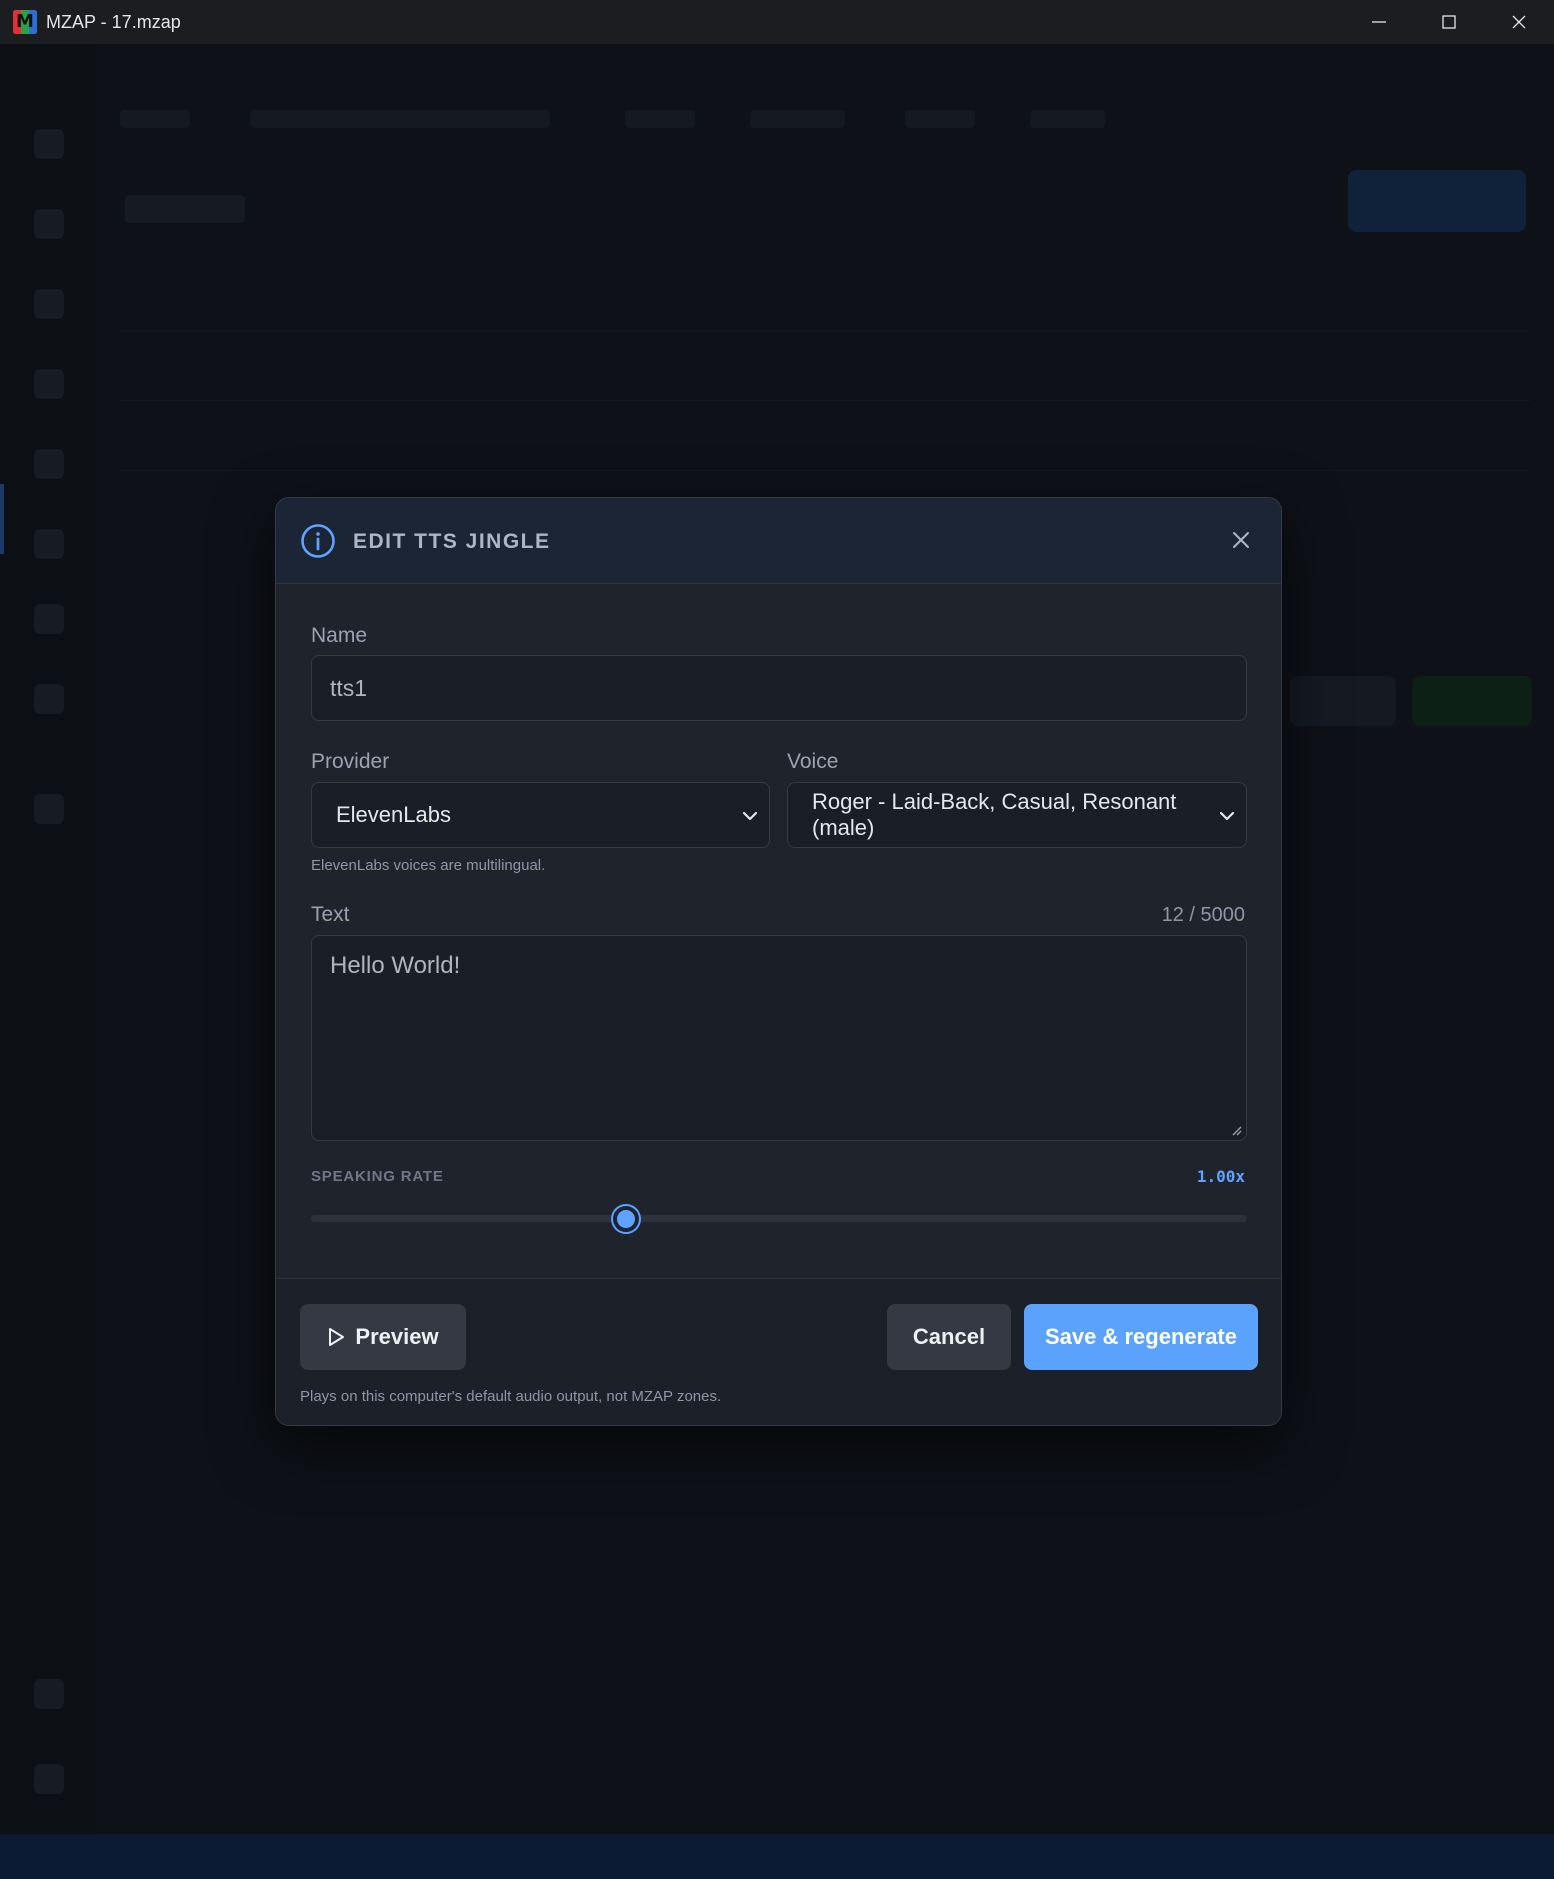 This screenshot has height=1879, width=1554. I want to click on sidebar, so click(48, 939).